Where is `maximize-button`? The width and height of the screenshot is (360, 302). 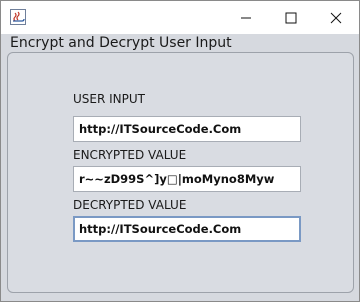 maximize-button is located at coordinates (290, 17).